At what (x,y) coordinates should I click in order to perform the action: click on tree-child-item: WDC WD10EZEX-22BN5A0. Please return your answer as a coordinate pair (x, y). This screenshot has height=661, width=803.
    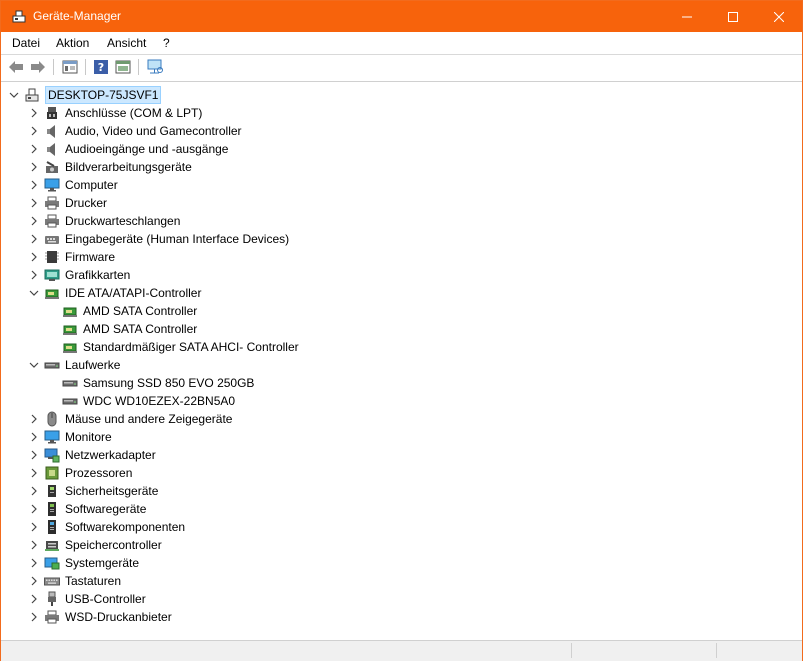
    Looking at the image, I should click on (141, 401).